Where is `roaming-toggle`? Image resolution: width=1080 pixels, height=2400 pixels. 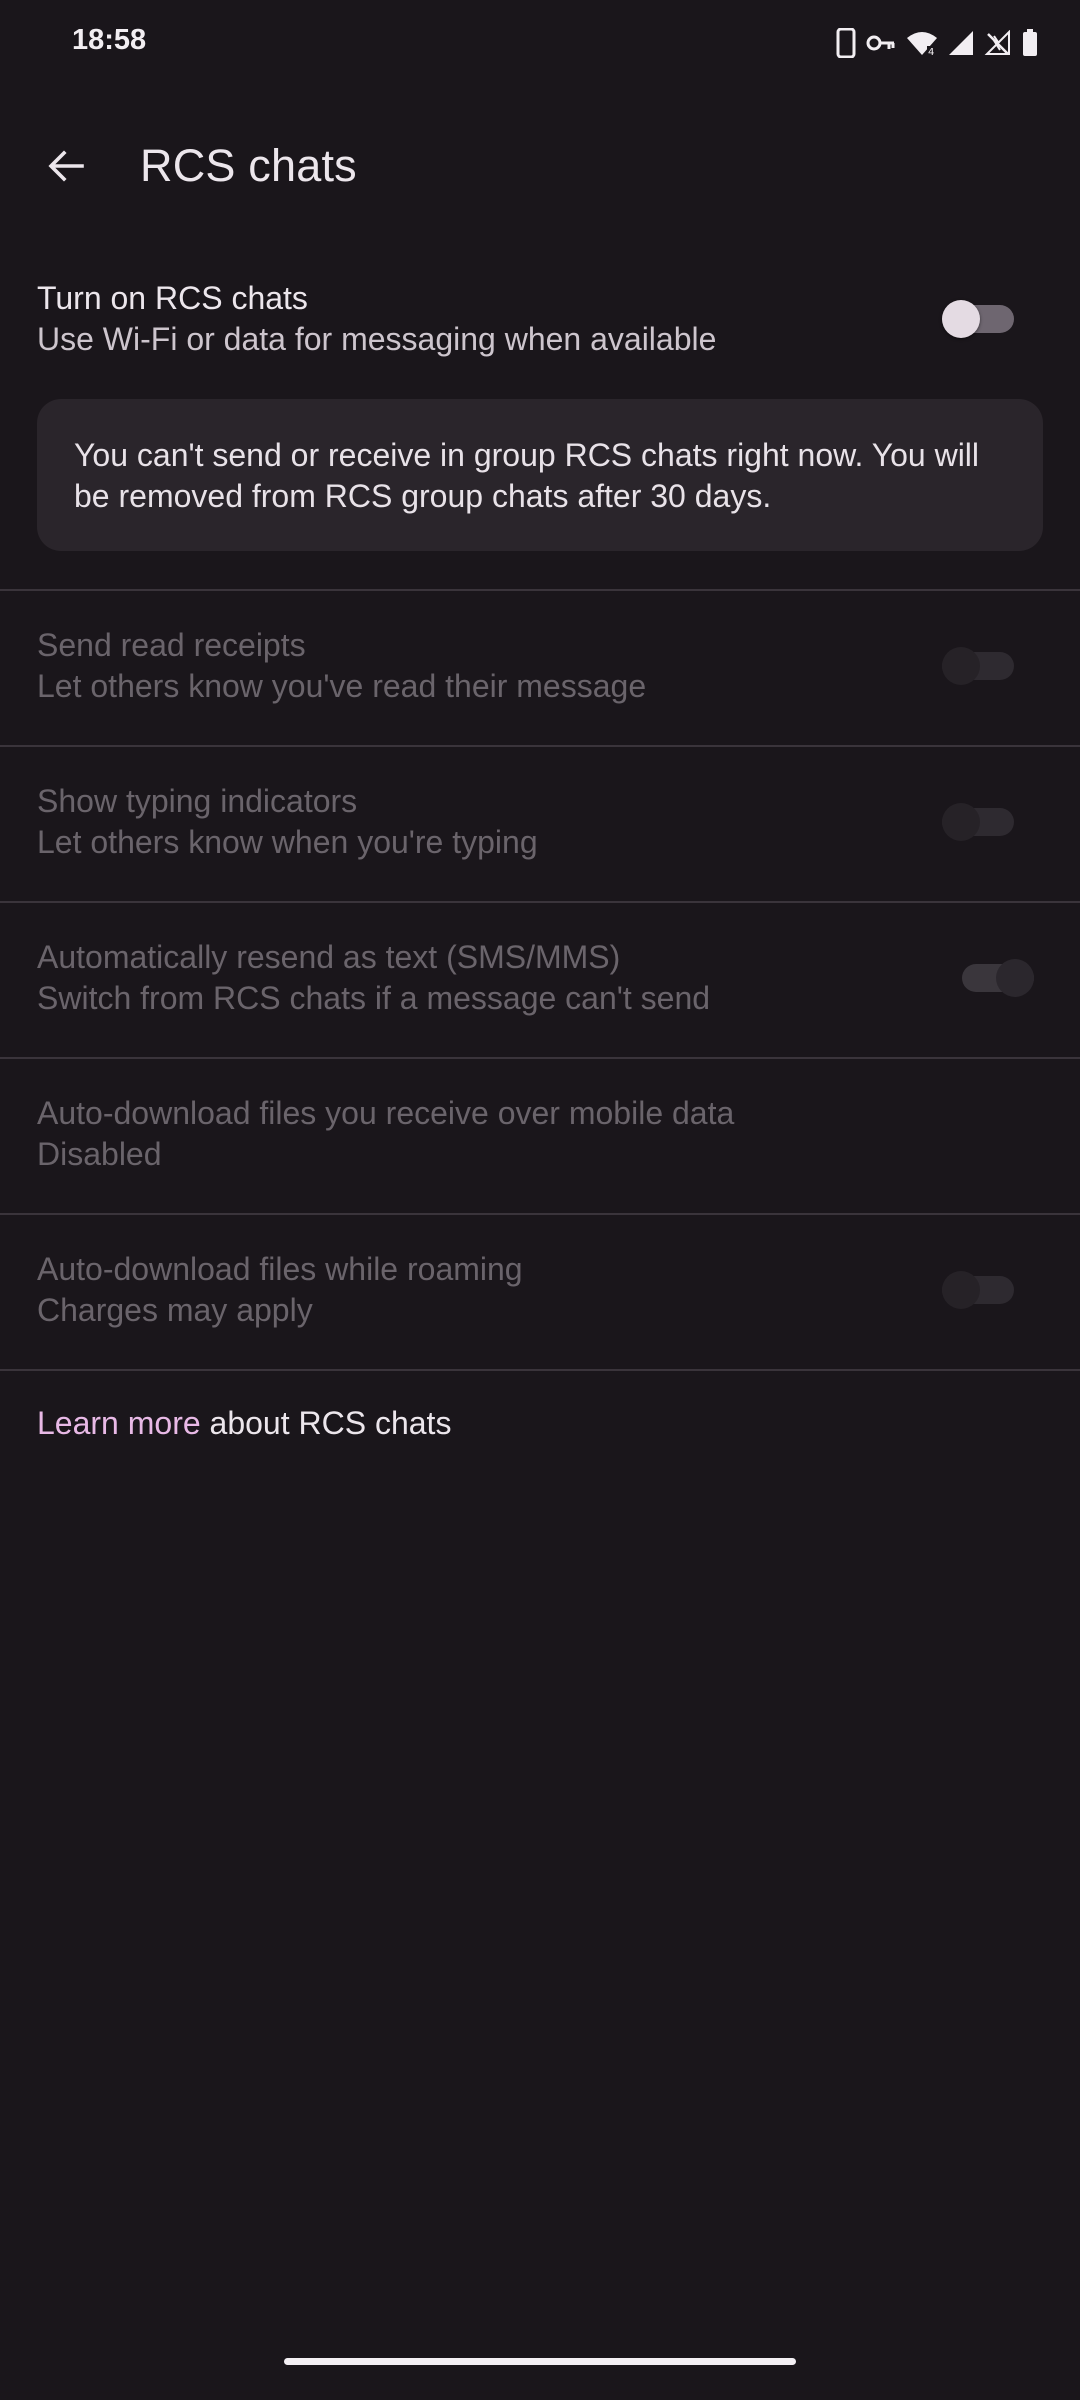
roaming-toggle is located at coordinates (978, 1290).